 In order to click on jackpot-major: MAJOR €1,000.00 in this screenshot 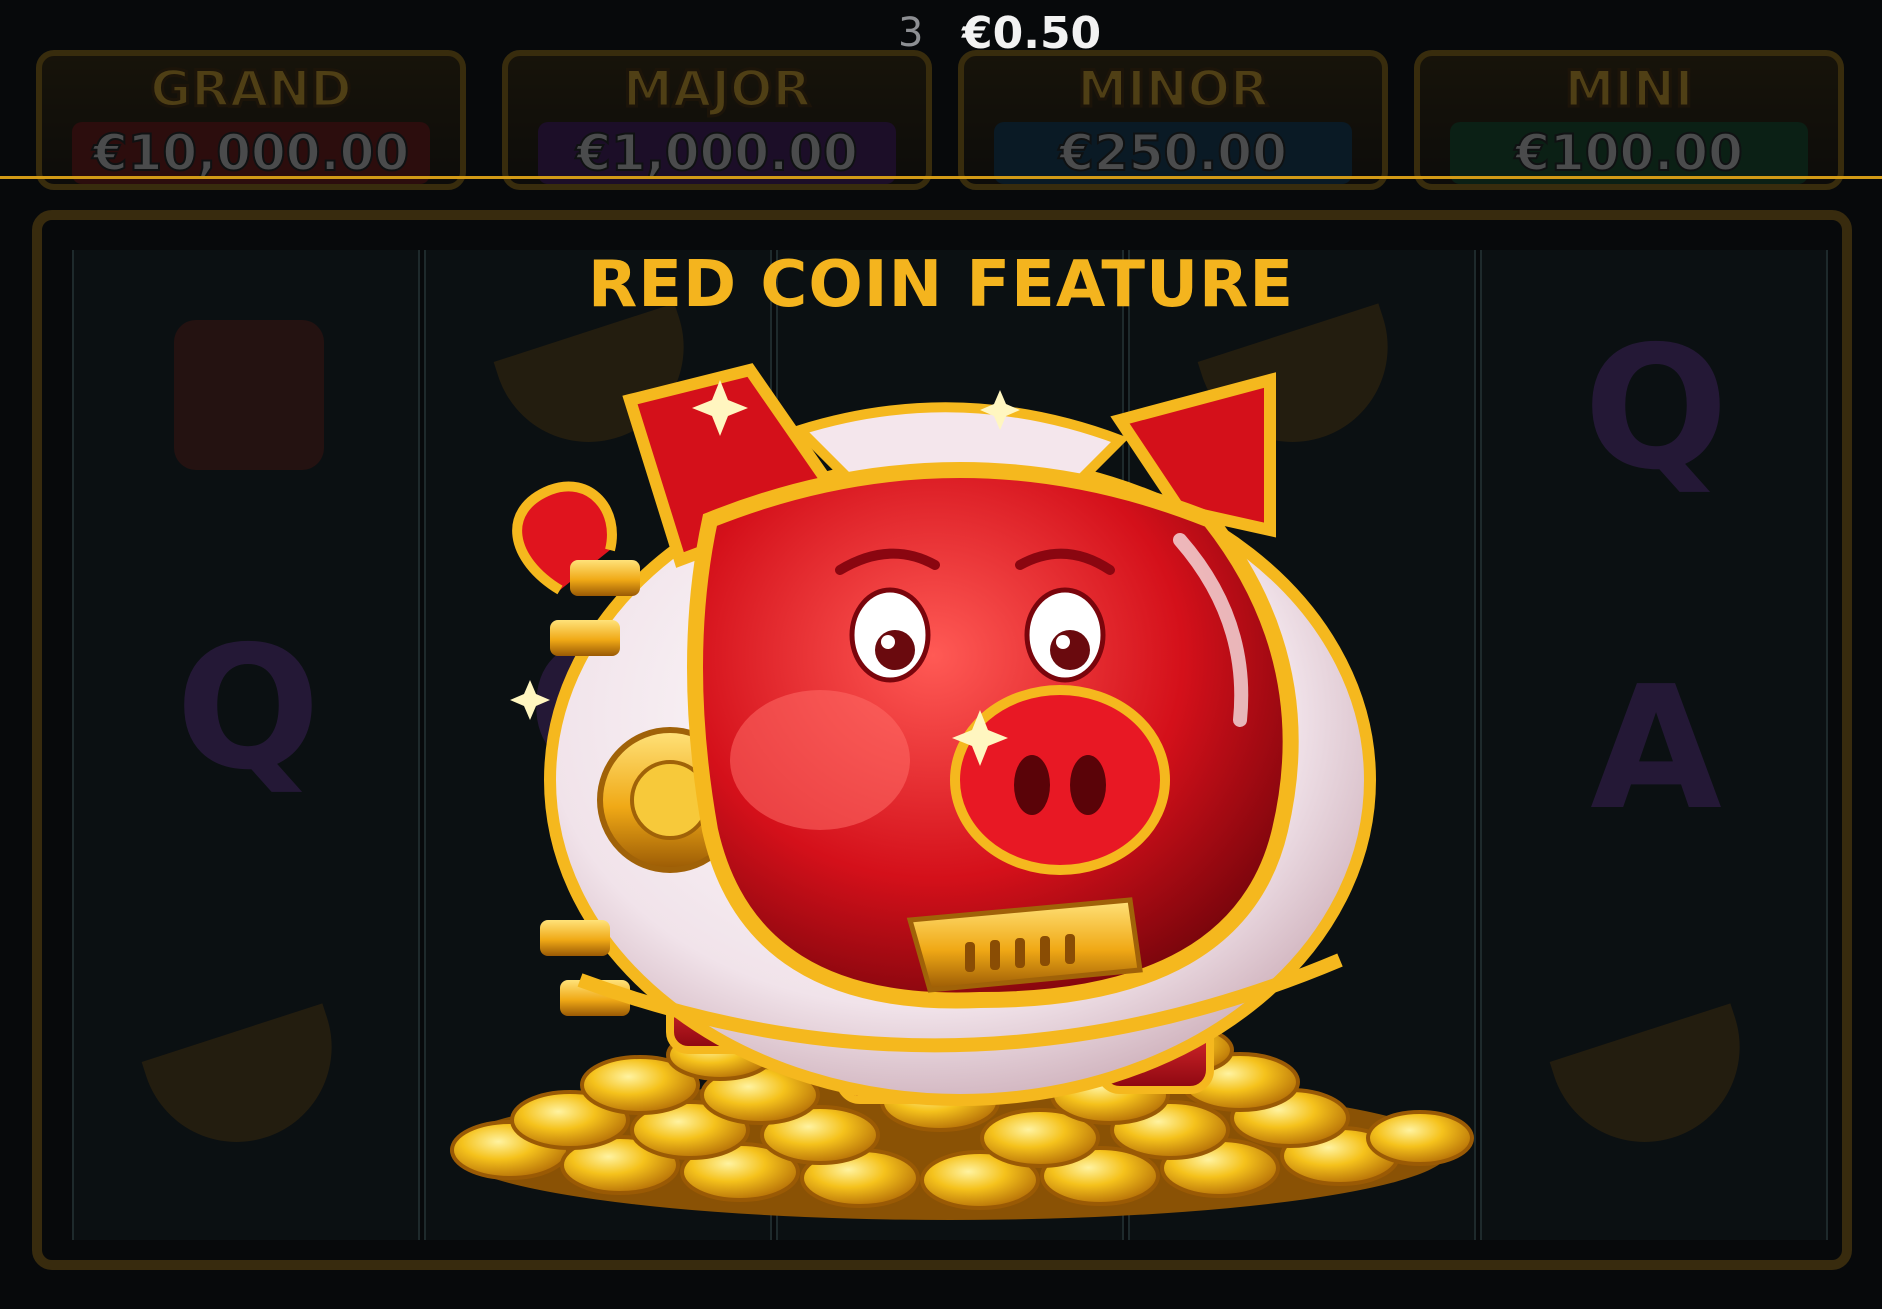, I will do `click(717, 120)`.